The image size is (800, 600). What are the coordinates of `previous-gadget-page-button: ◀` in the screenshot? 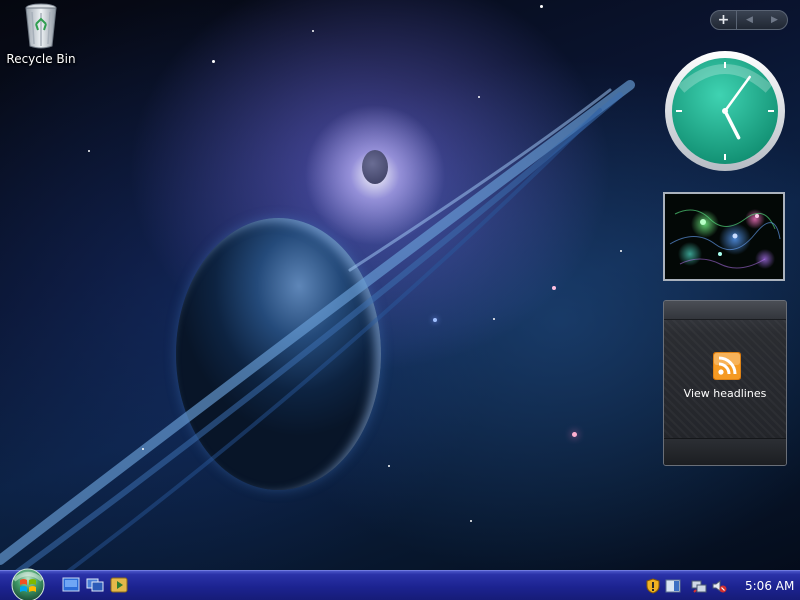 It's located at (749, 20).